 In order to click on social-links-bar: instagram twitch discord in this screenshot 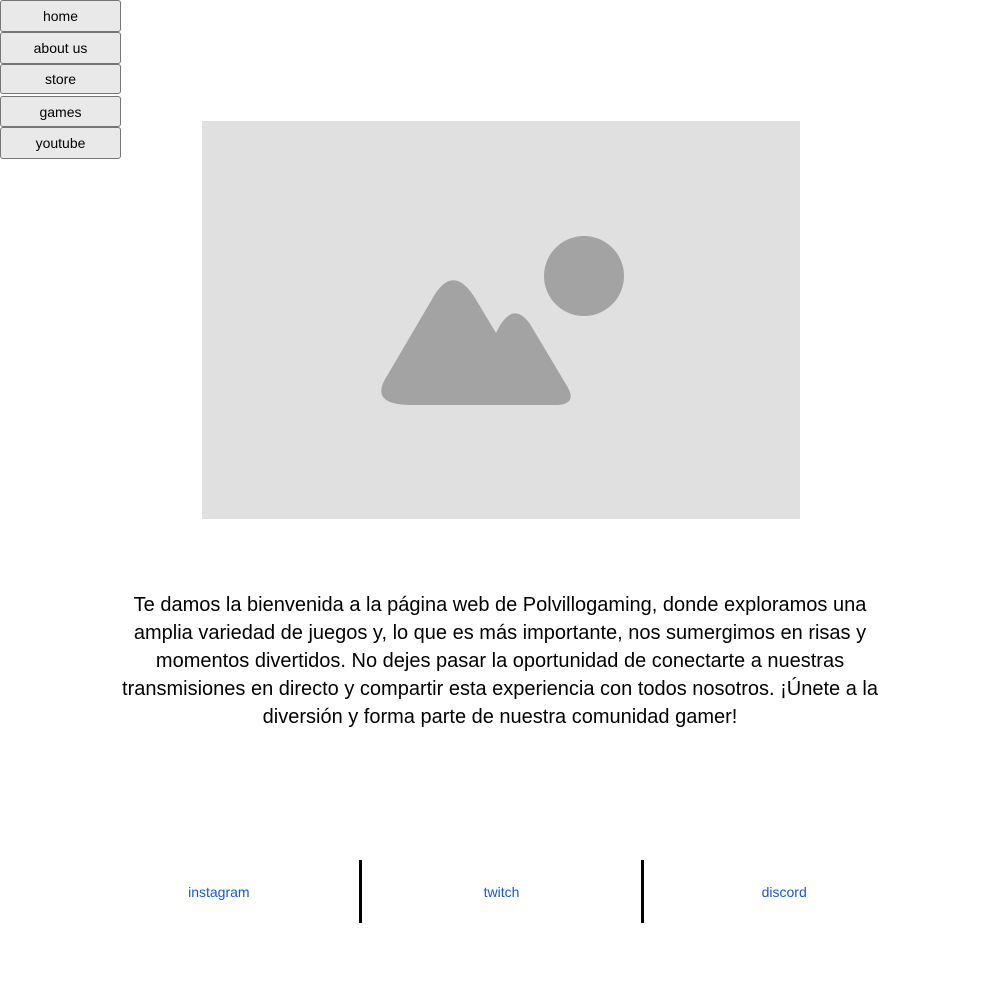, I will do `click(501, 891)`.